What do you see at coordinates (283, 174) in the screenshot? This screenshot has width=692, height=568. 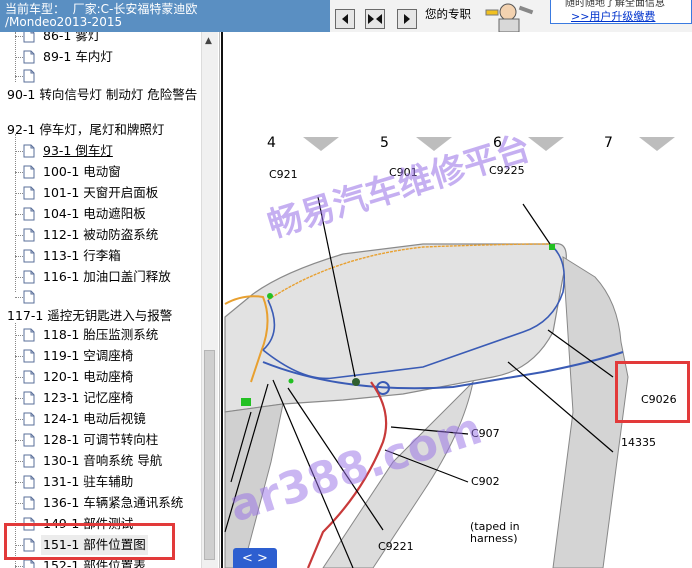 I see `connector-label: C921` at bounding box center [283, 174].